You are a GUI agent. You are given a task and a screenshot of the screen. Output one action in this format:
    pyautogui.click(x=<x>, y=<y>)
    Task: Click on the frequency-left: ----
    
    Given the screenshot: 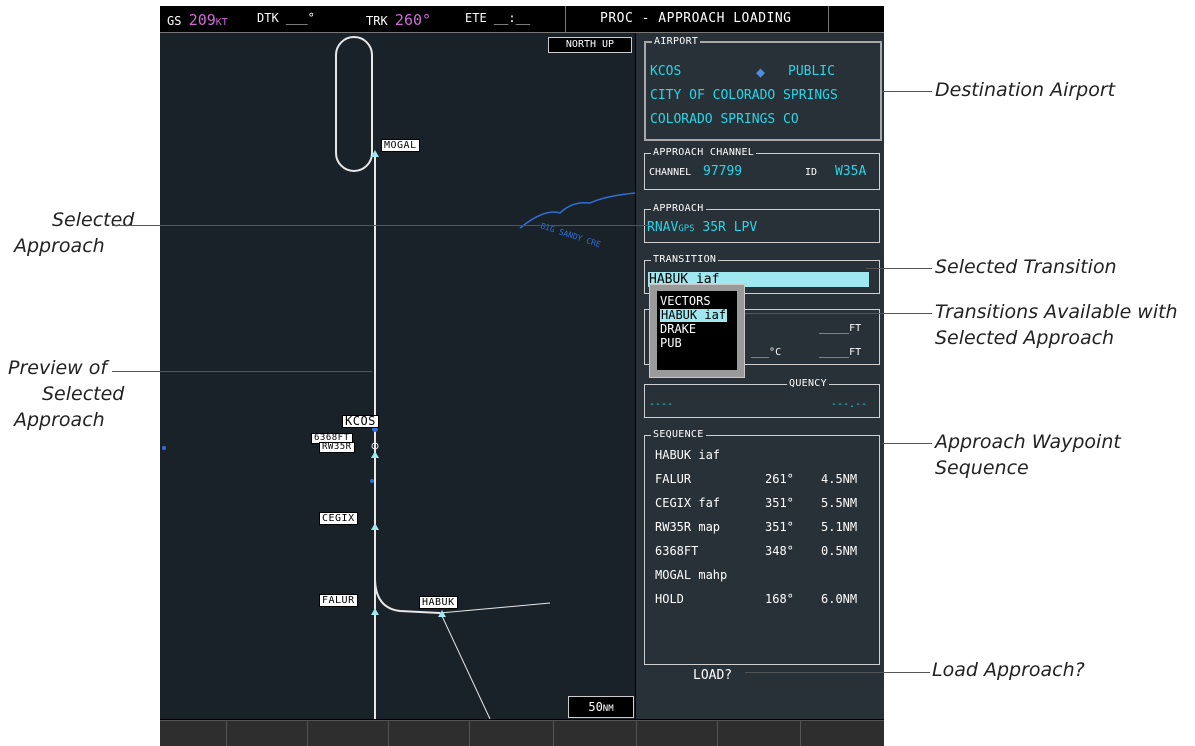 What is the action you would take?
    pyautogui.click(x=661, y=404)
    